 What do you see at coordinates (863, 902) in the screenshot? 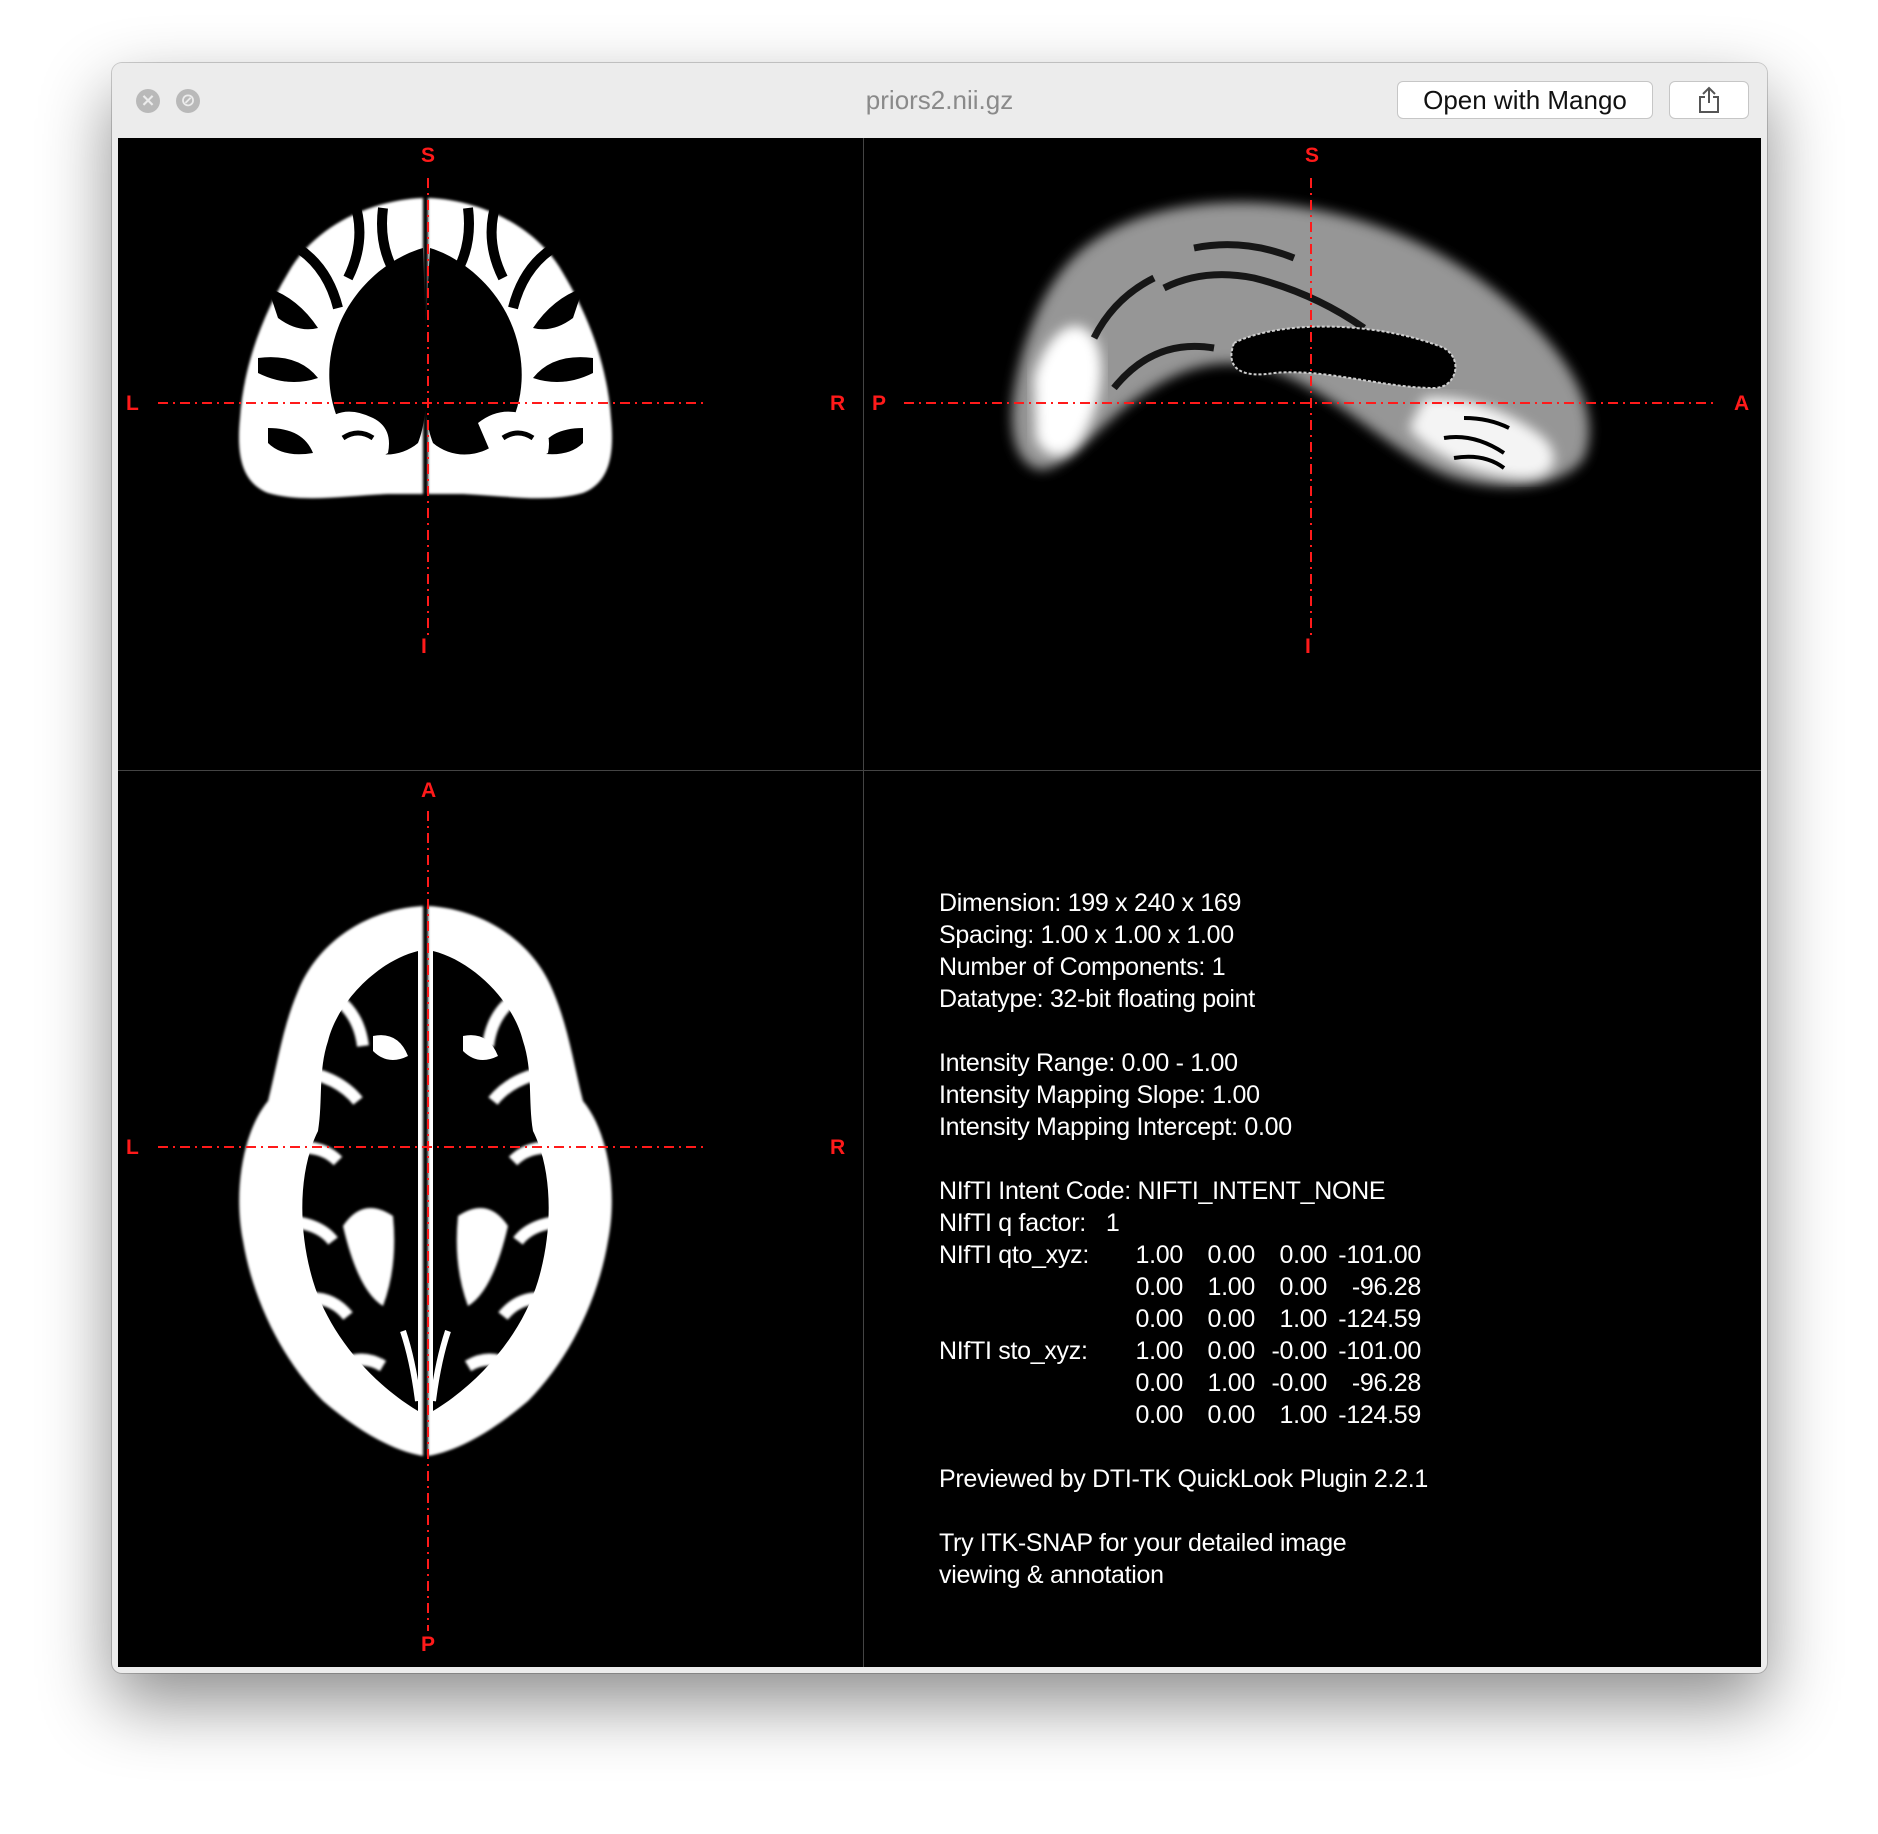
I see `view-divider-vertical` at bounding box center [863, 902].